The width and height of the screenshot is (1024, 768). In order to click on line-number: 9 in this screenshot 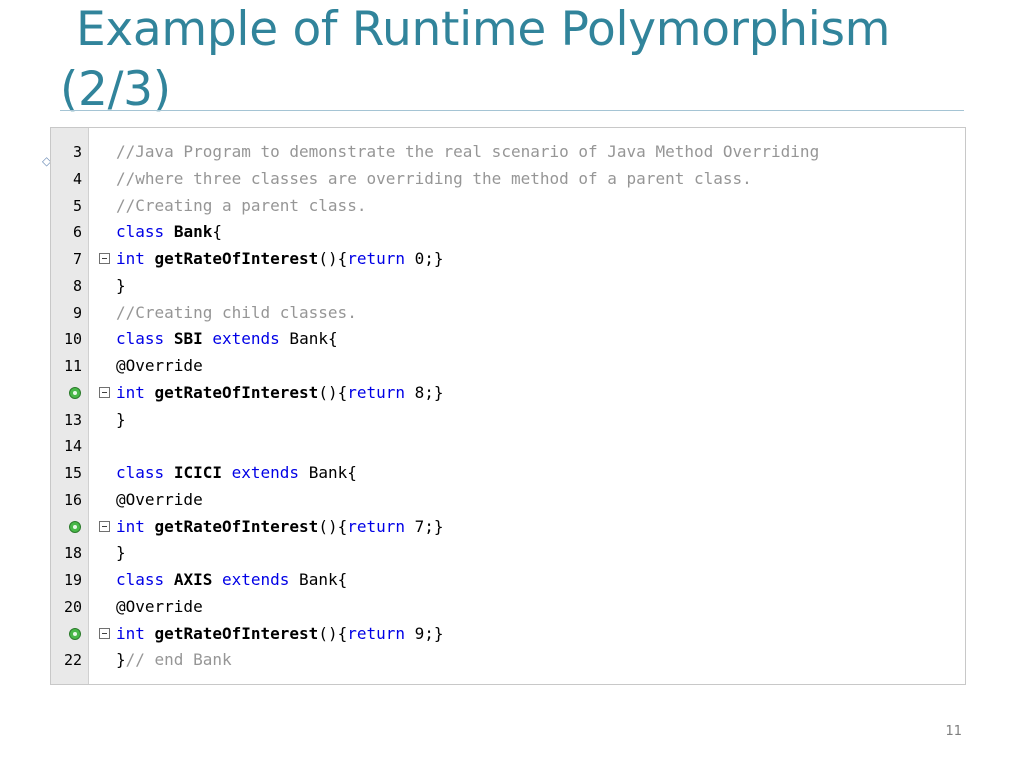, I will do `click(77, 312)`.